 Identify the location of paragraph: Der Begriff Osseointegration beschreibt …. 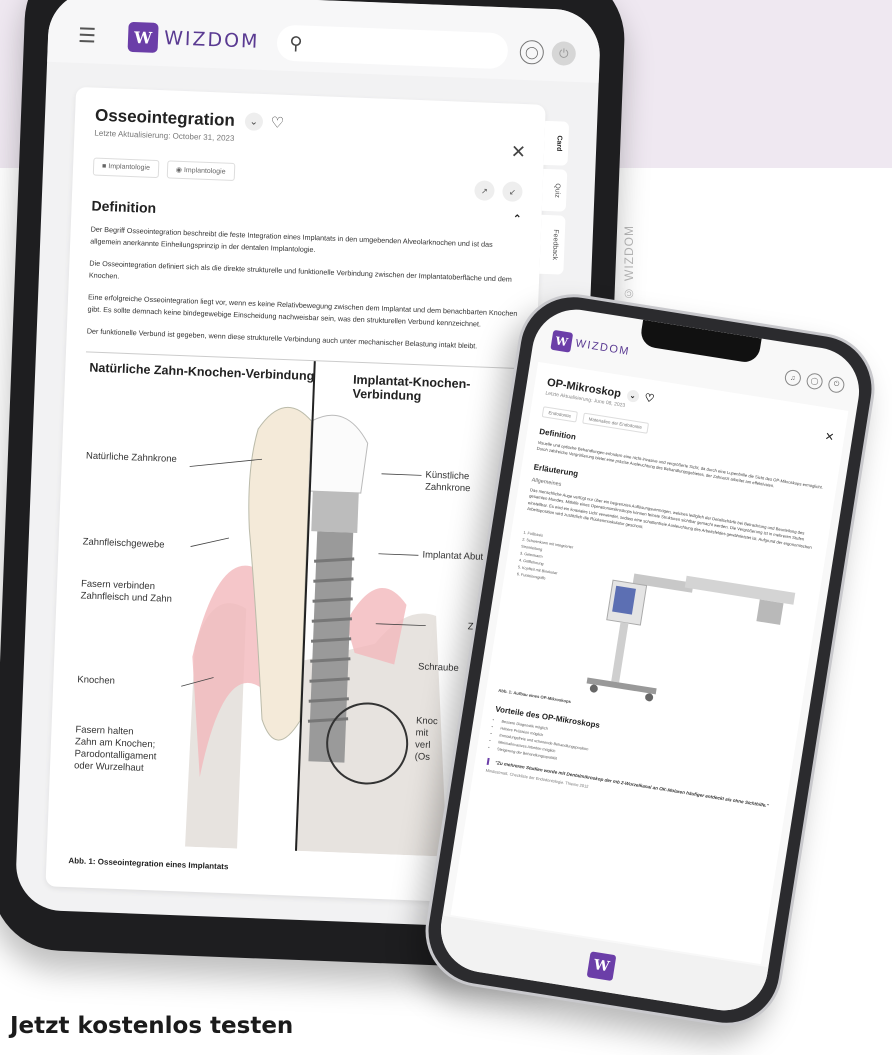
(291, 239).